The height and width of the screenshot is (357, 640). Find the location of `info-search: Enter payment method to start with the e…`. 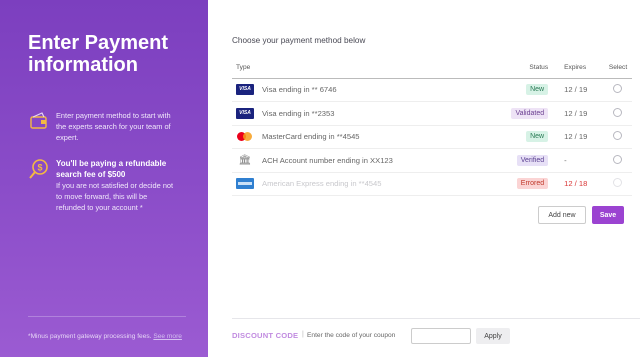

info-search: Enter payment method to start with the e… is located at coordinates (102, 126).